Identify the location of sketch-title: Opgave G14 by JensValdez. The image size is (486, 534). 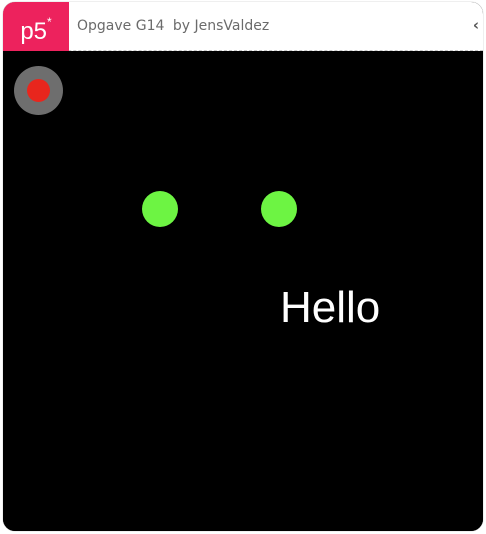
(173, 26).